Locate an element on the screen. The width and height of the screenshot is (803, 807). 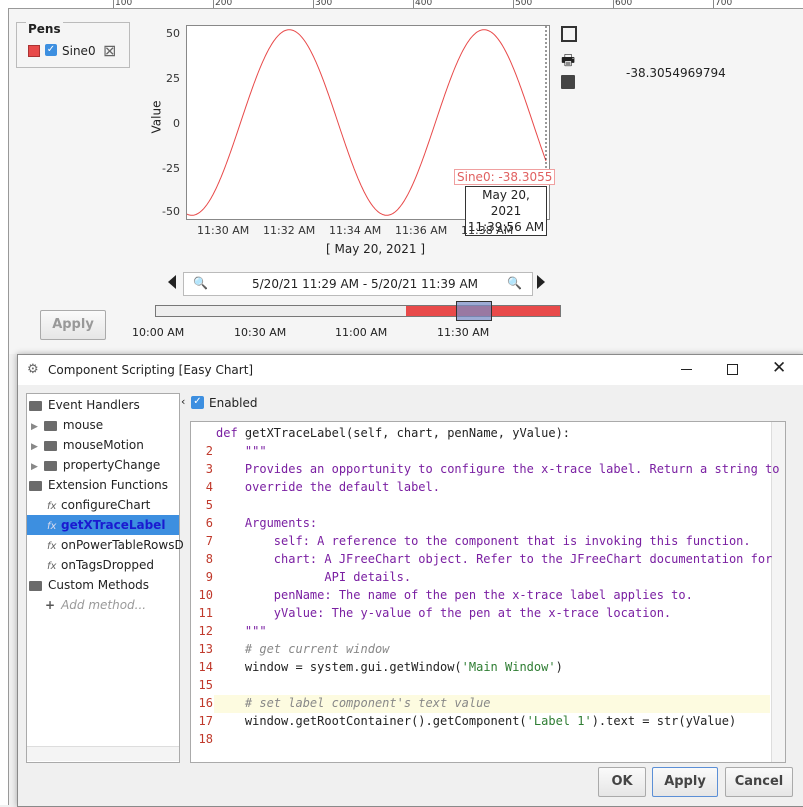
line-number: 3 is located at coordinates (209, 469).